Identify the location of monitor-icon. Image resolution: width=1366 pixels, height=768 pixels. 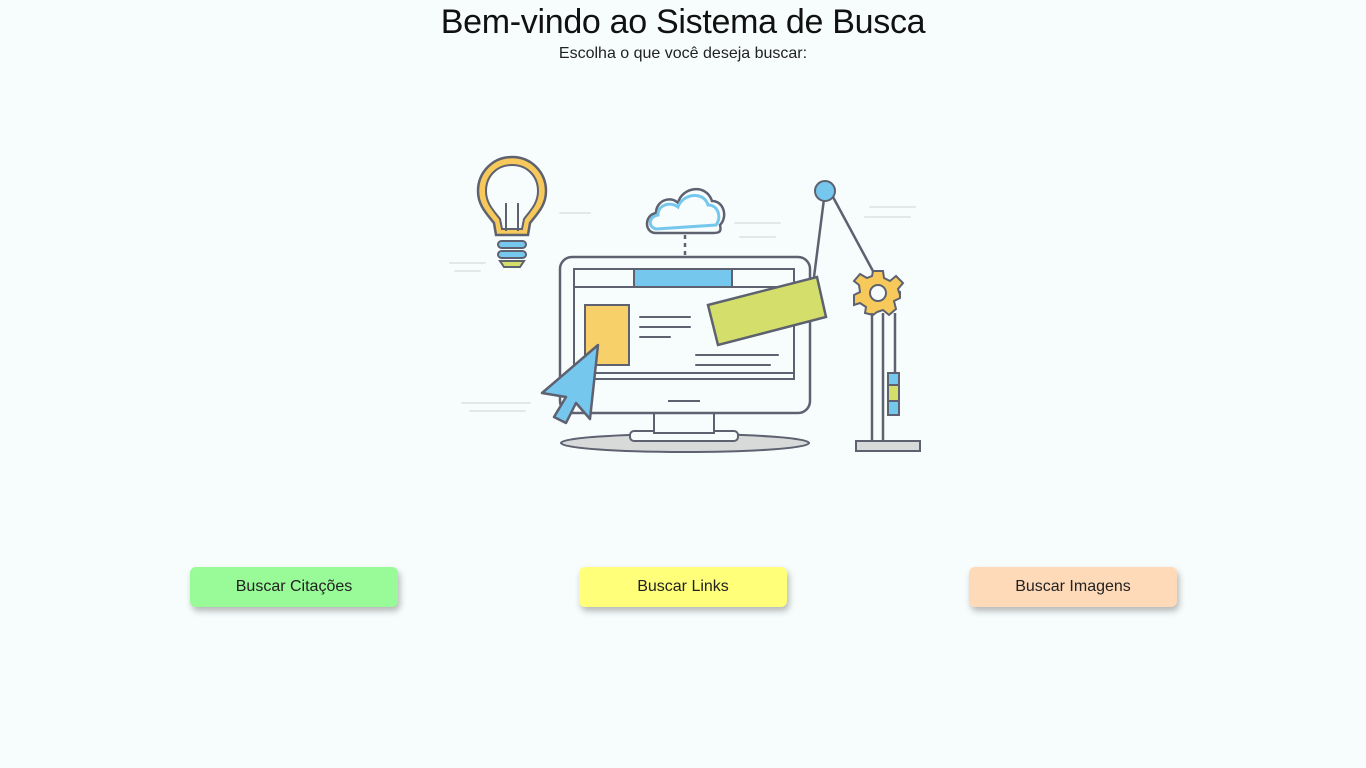
(693, 354).